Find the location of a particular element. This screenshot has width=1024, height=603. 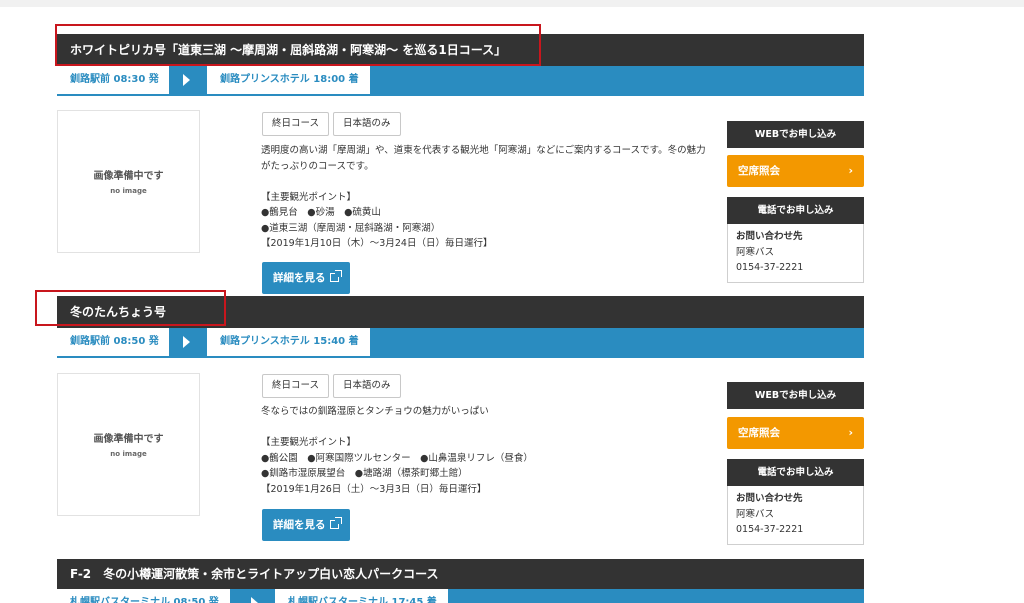

departure-stop: 釧路駅前 08:50 発 is located at coordinates (113, 342).